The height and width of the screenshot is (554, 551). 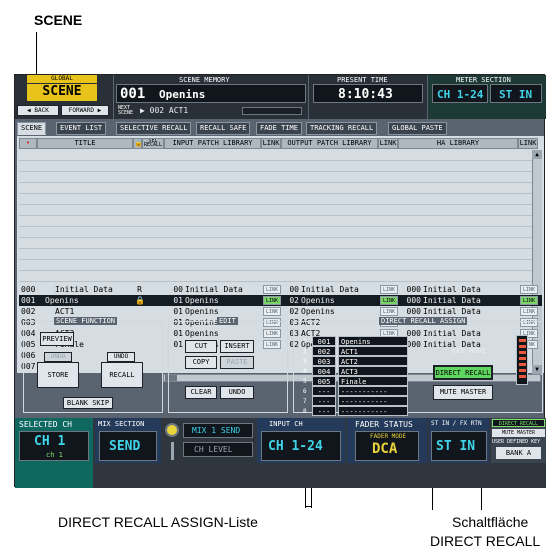 What do you see at coordinates (237, 362) in the screenshot?
I see `paste-button: PASTE` at bounding box center [237, 362].